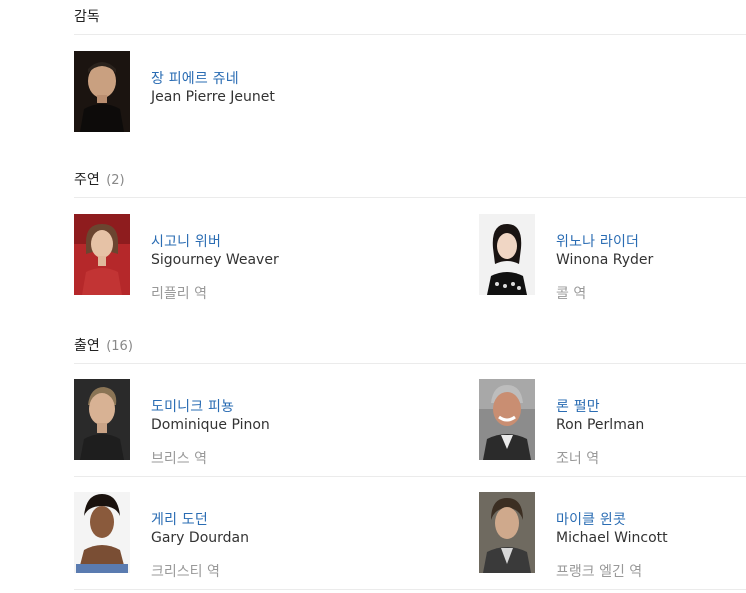 The height and width of the screenshot is (593, 746). I want to click on person-role: 조너 역, so click(578, 459).